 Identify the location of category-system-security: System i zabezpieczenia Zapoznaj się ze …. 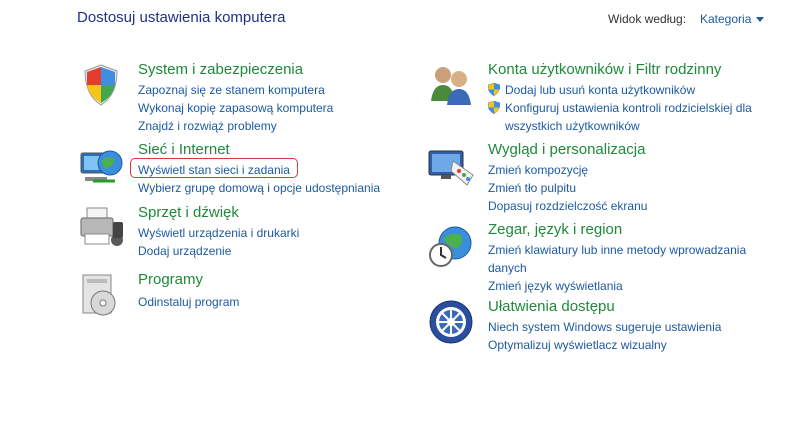
(227, 97).